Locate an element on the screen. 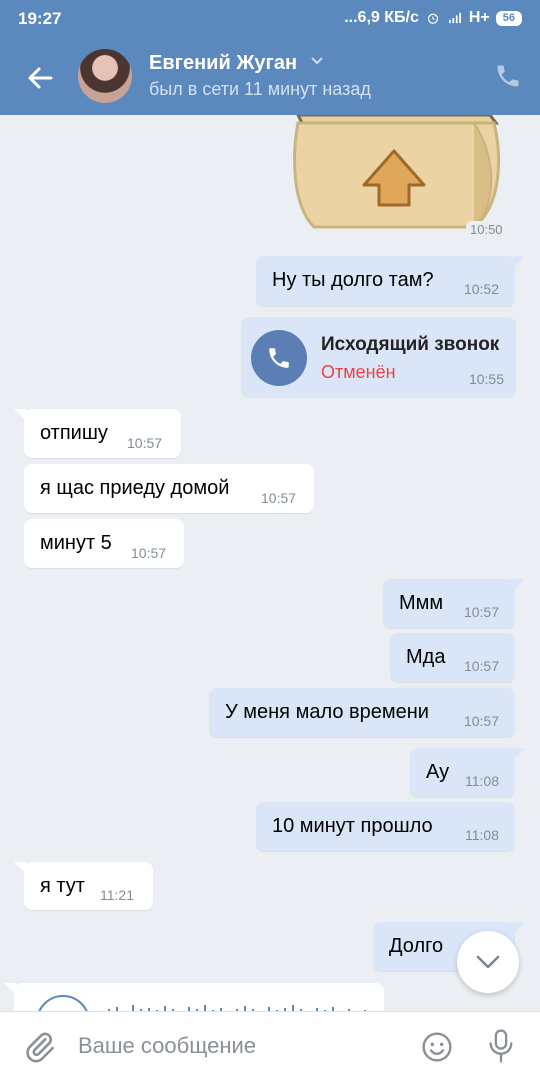 Image resolution: width=540 pixels, height=1080 pixels. scroll-to-bottom-button is located at coordinates (488, 962).